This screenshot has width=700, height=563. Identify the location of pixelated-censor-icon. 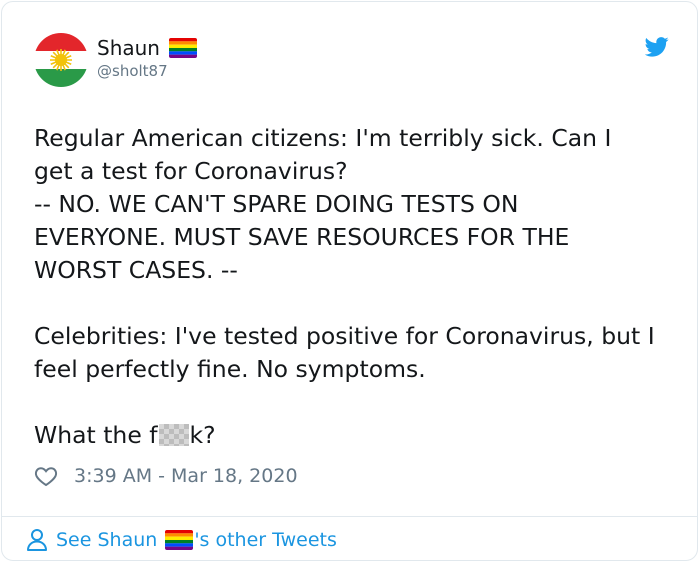
(173, 435).